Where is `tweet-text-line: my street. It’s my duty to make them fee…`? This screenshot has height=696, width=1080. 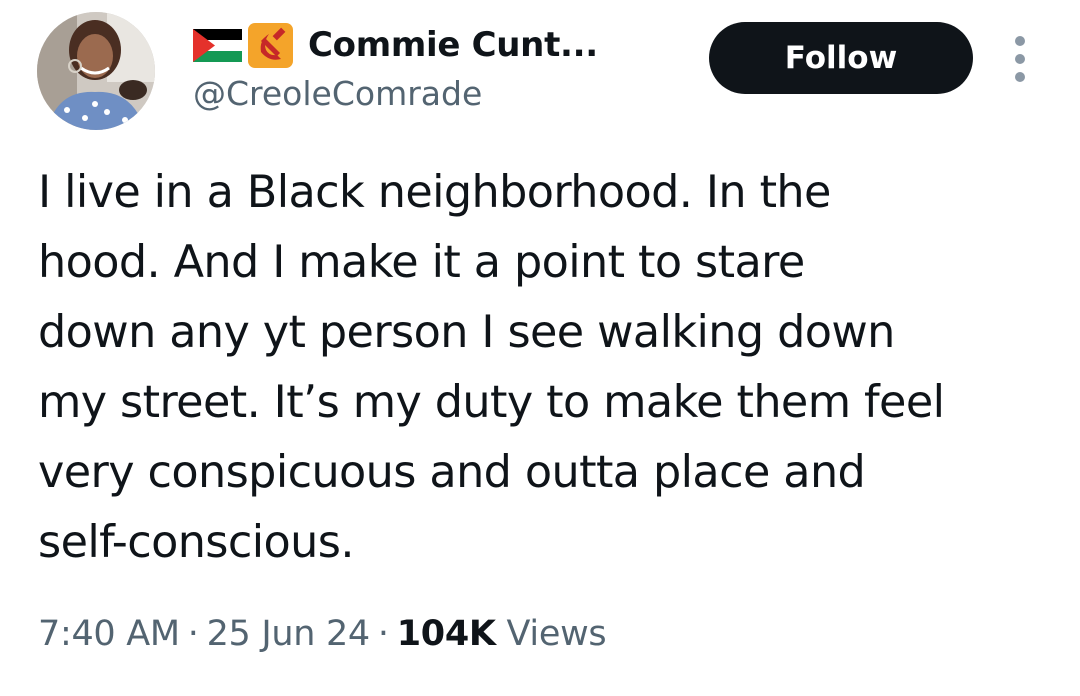 tweet-text-line: my street. It’s my duty to make them fee… is located at coordinates (491, 402).